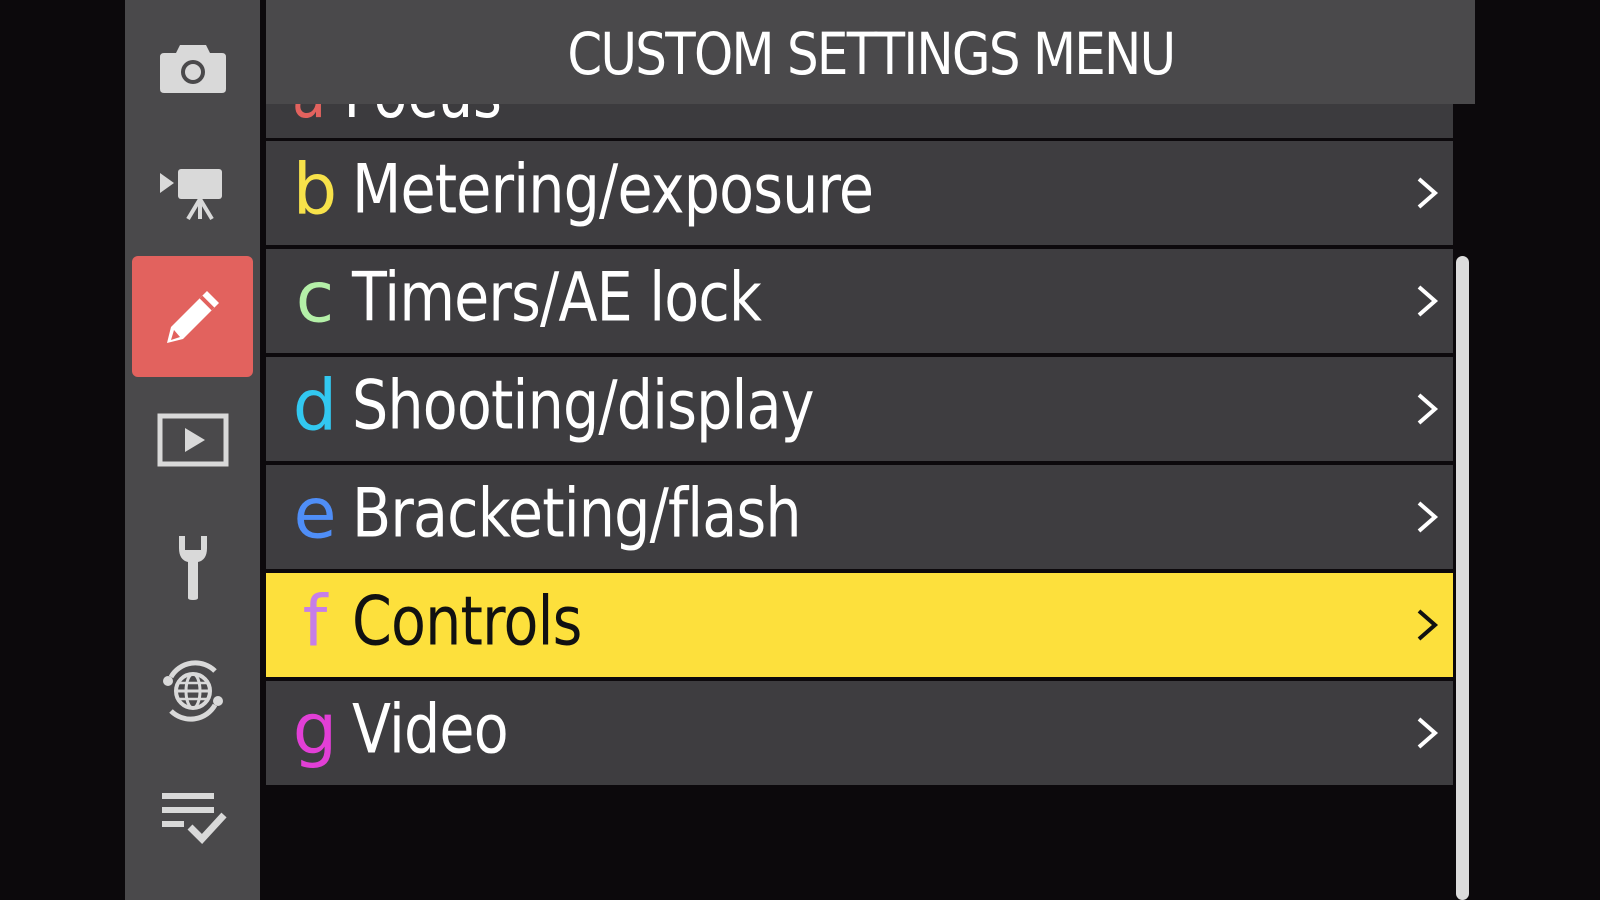  What do you see at coordinates (583, 406) in the screenshot?
I see `menu-item-label: Shooting/display` at bounding box center [583, 406].